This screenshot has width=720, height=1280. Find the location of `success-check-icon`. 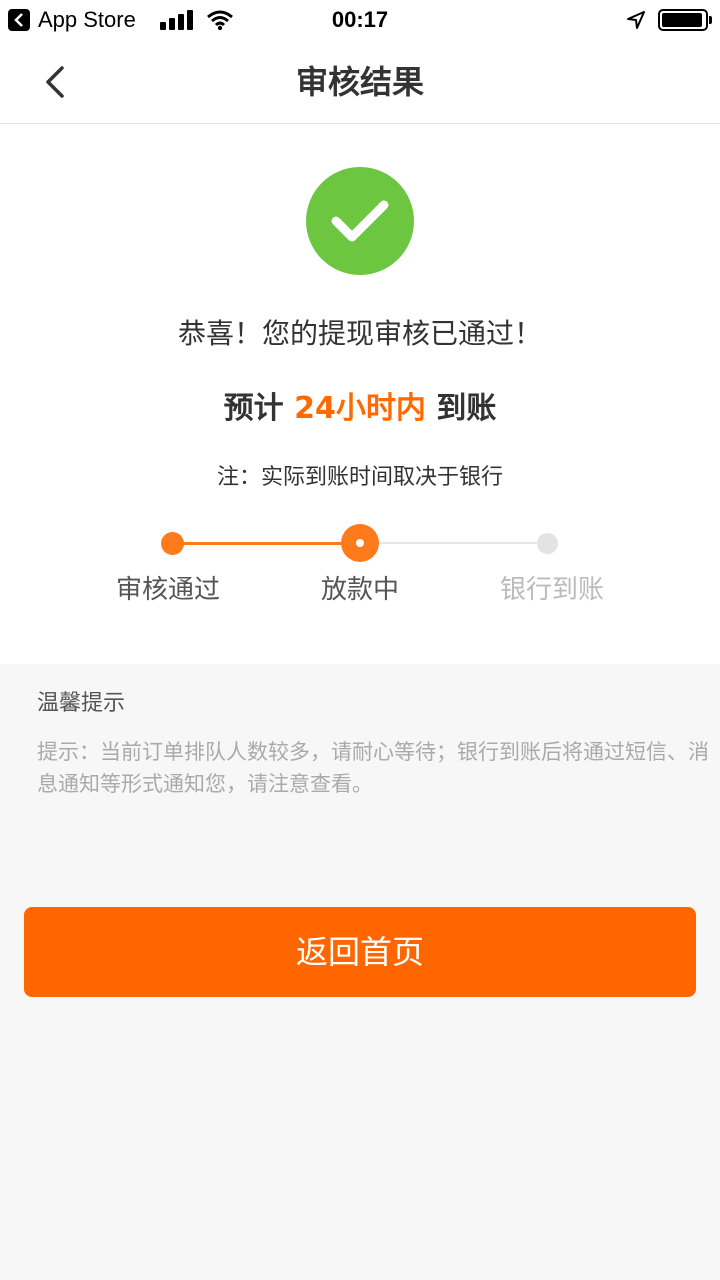

success-check-icon is located at coordinates (360, 221).